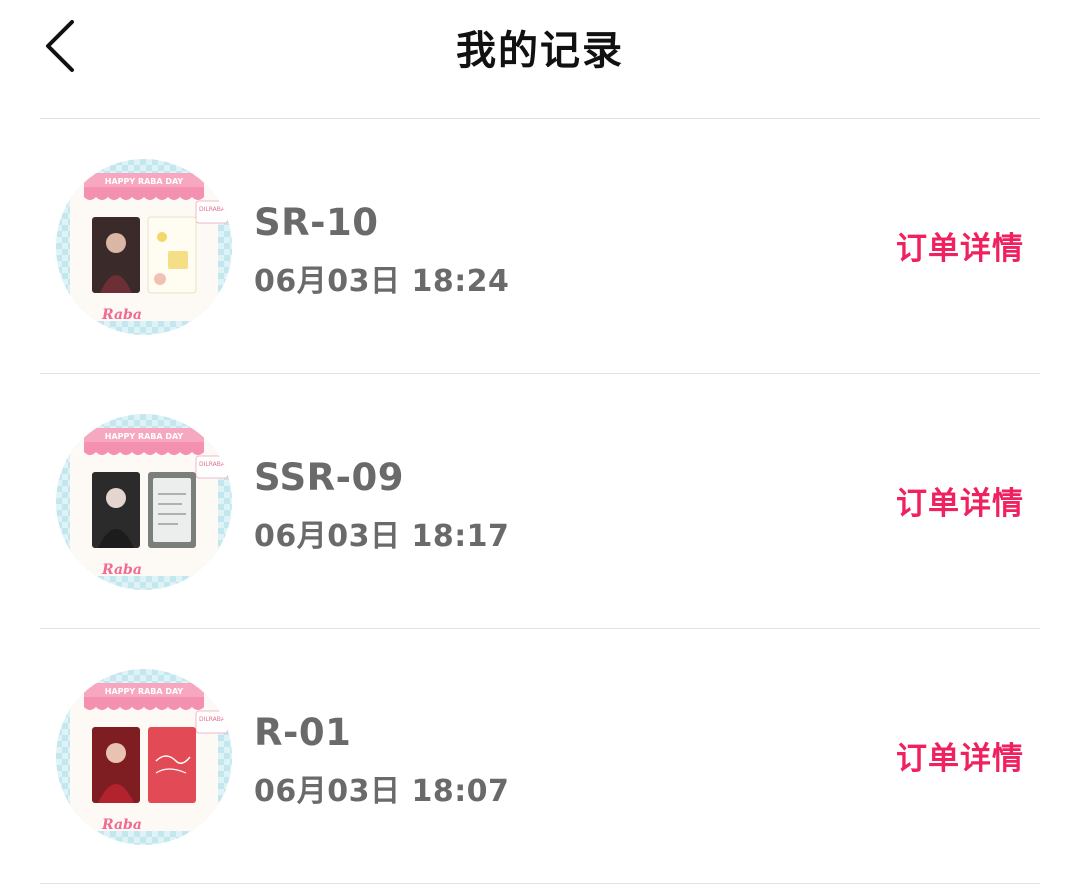  What do you see at coordinates (540, 51) in the screenshot?
I see `page-title: 我的记录` at bounding box center [540, 51].